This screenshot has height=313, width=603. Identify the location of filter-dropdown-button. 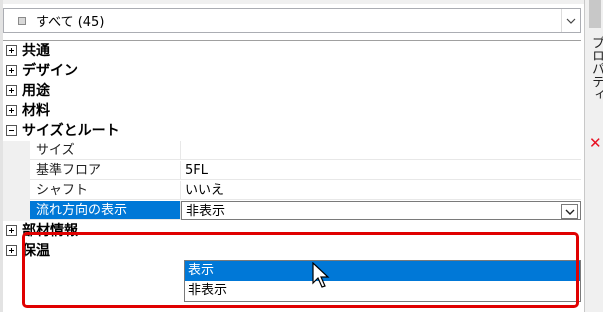
(570, 20).